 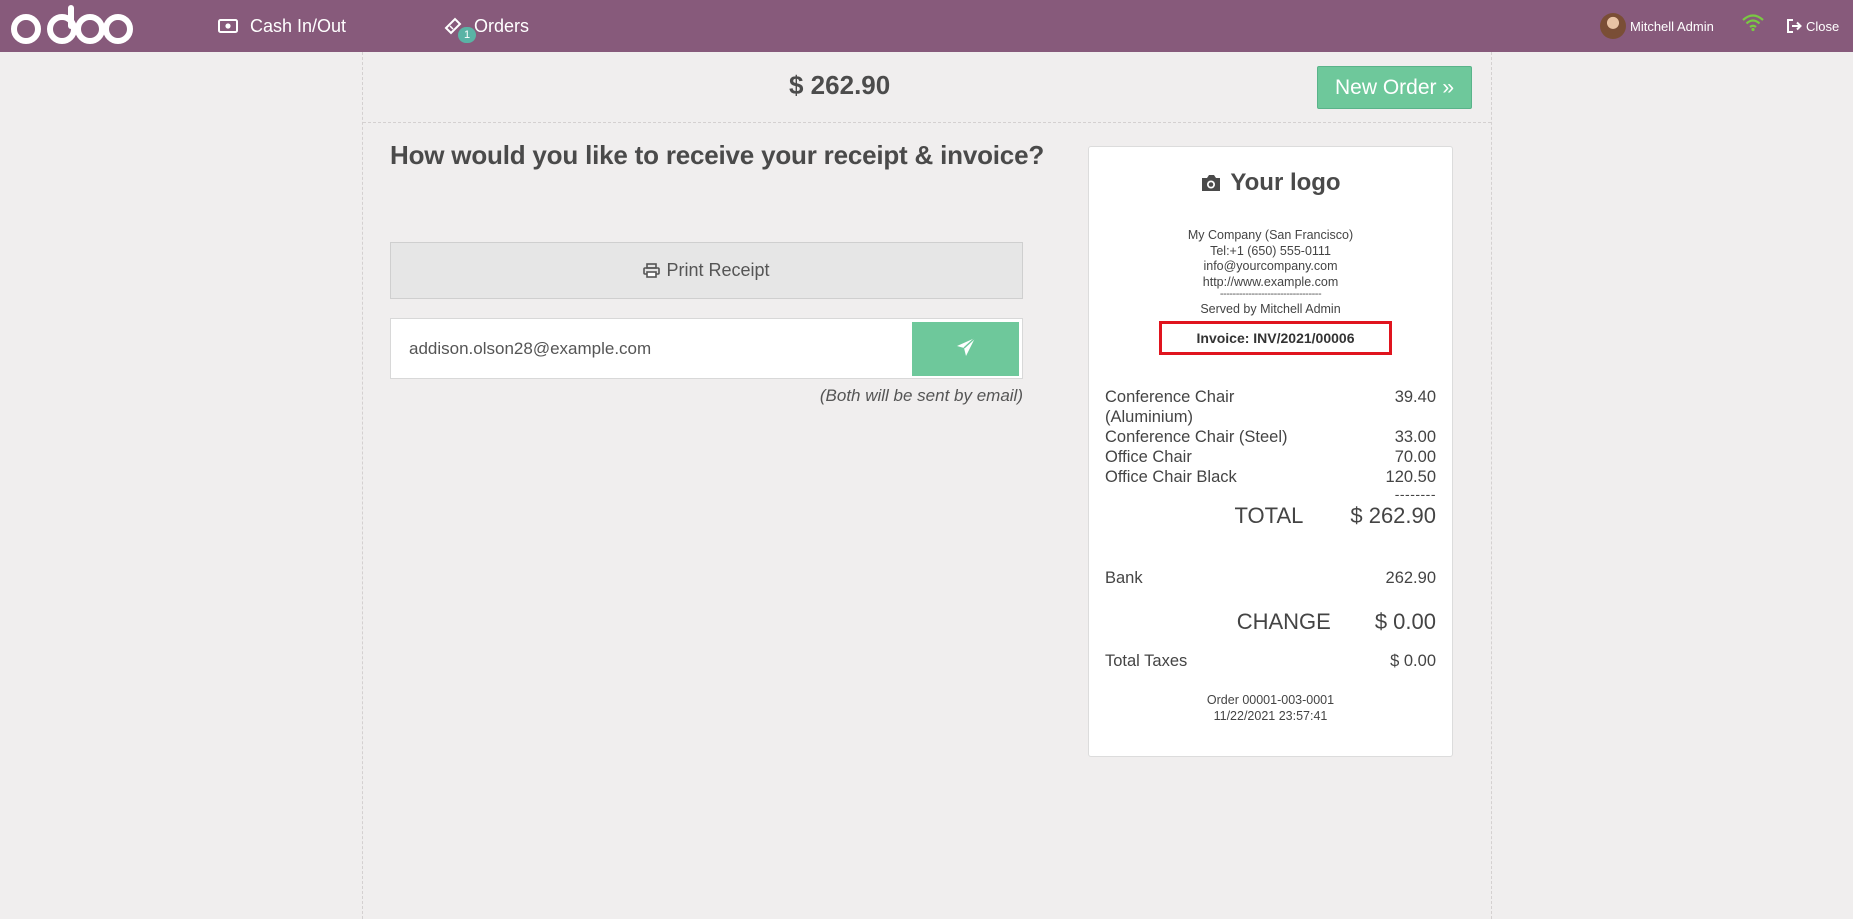 I want to click on close-button: Close, so click(x=1813, y=26).